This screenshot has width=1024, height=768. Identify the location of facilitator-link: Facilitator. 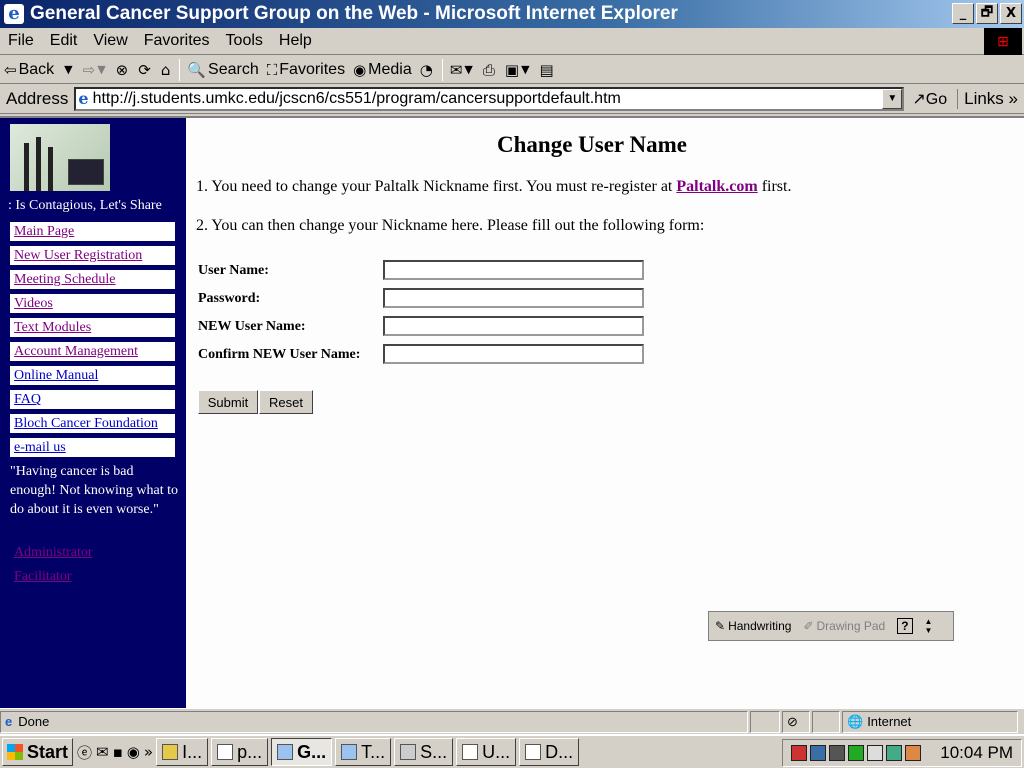
(43, 577).